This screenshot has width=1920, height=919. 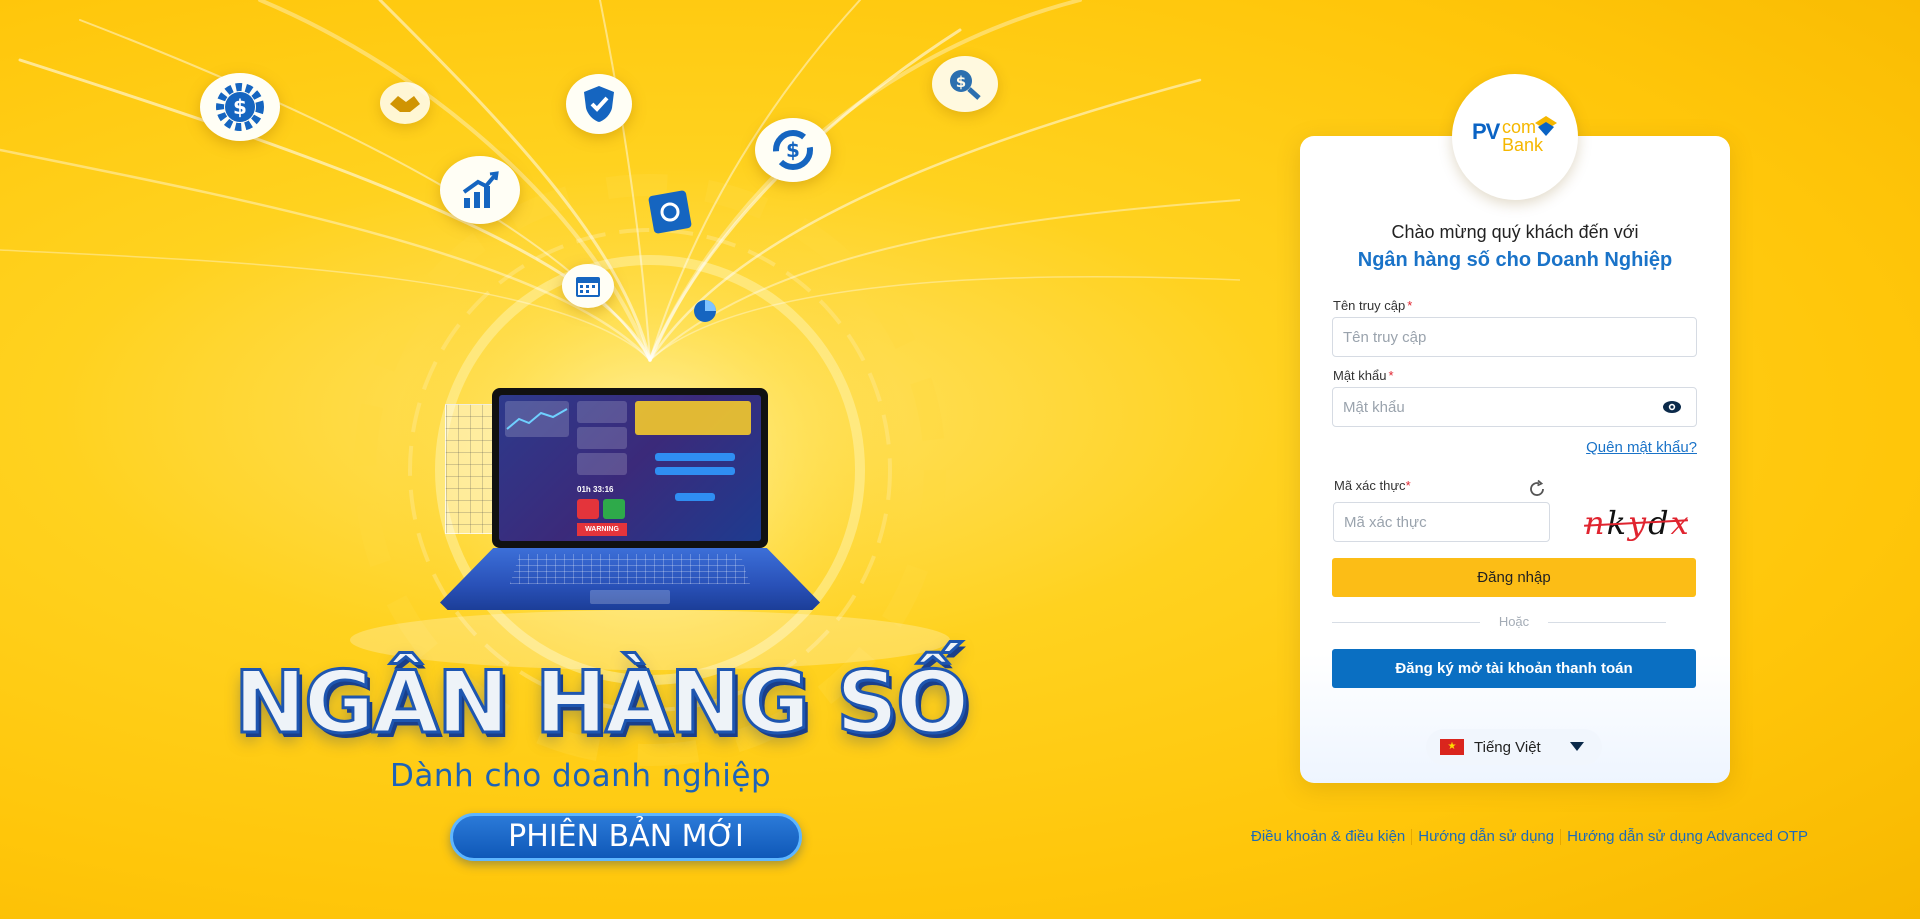 I want to click on language-label: Tiếng Việt, so click(x=1507, y=747).